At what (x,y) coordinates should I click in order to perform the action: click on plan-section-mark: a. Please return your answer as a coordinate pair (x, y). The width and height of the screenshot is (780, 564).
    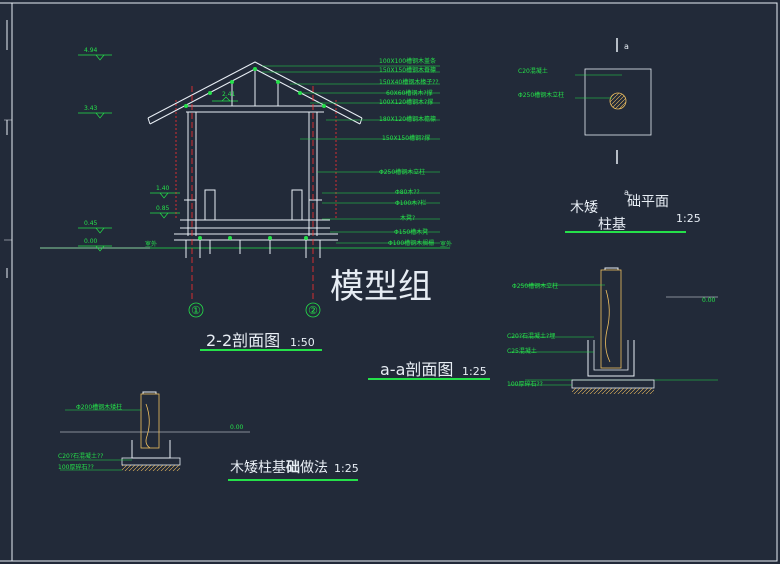
    Looking at the image, I should click on (626, 46).